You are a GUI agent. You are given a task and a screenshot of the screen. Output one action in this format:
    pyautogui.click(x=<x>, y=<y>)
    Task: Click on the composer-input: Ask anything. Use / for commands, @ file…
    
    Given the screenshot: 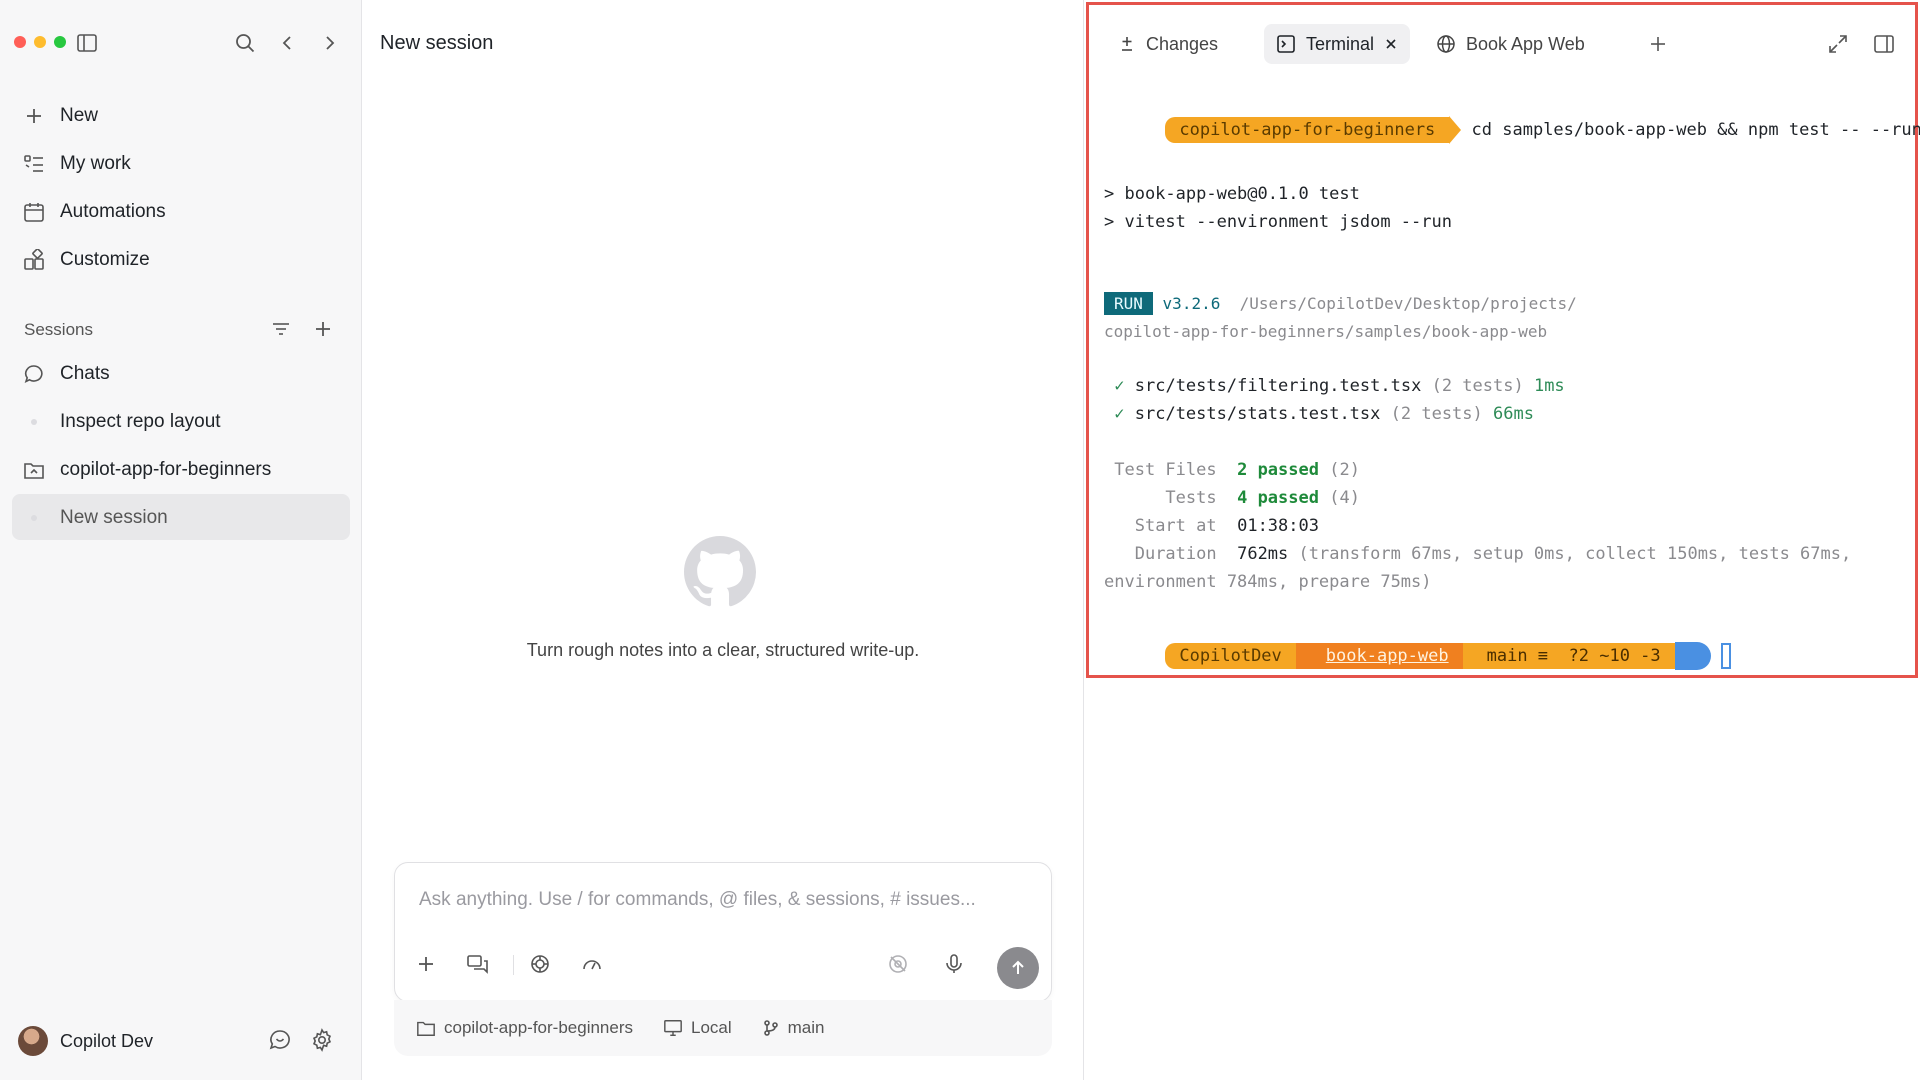 What is the action you would take?
    pyautogui.click(x=697, y=900)
    